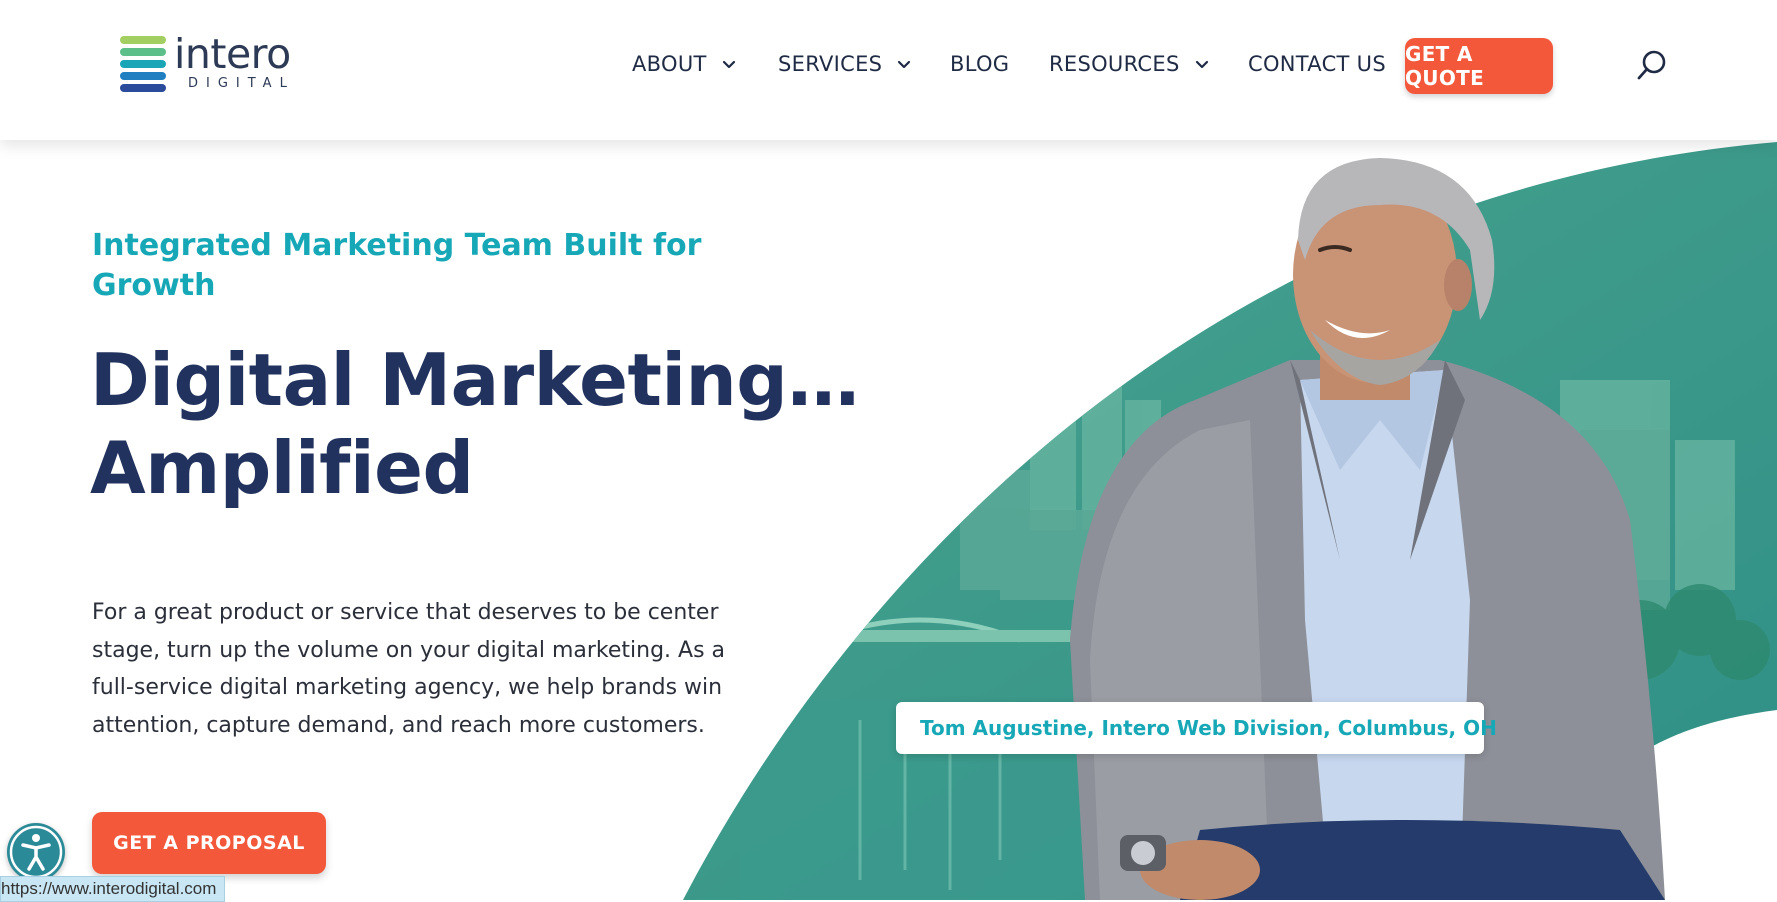  What do you see at coordinates (241, 83) in the screenshot?
I see `logo-subtitle: DIGITAL` at bounding box center [241, 83].